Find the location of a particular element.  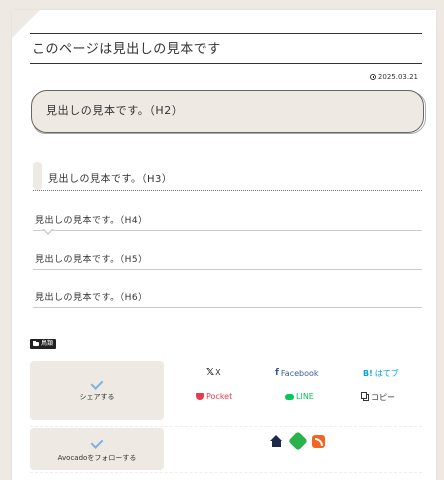

h4-notch is located at coordinates (48, 231).